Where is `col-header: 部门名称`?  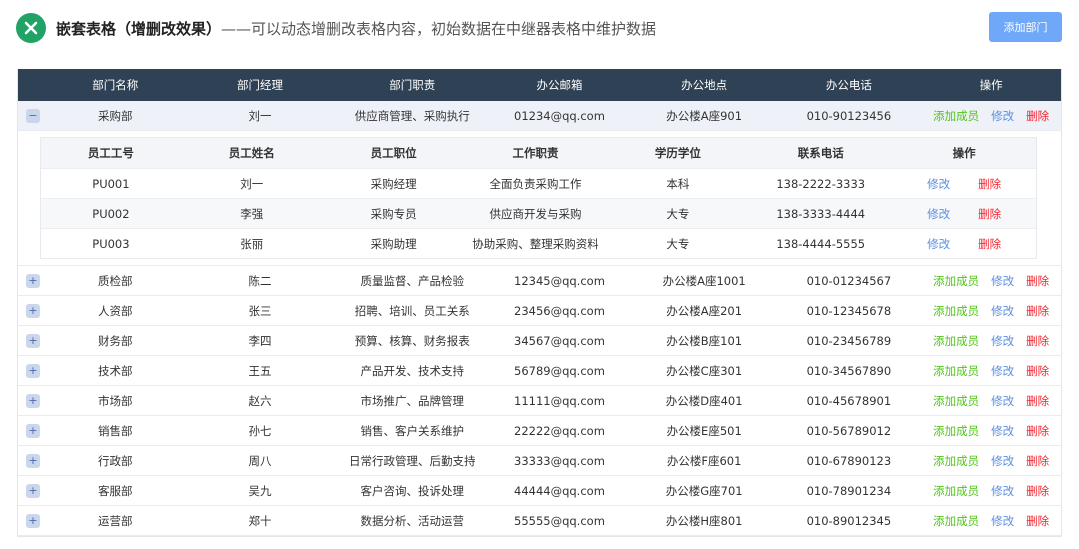 col-header: 部门名称 is located at coordinates (115, 85).